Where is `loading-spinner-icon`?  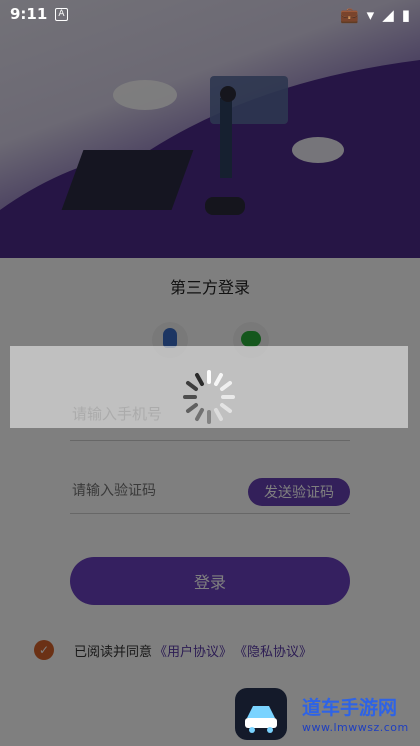 loading-spinner-icon is located at coordinates (209, 397).